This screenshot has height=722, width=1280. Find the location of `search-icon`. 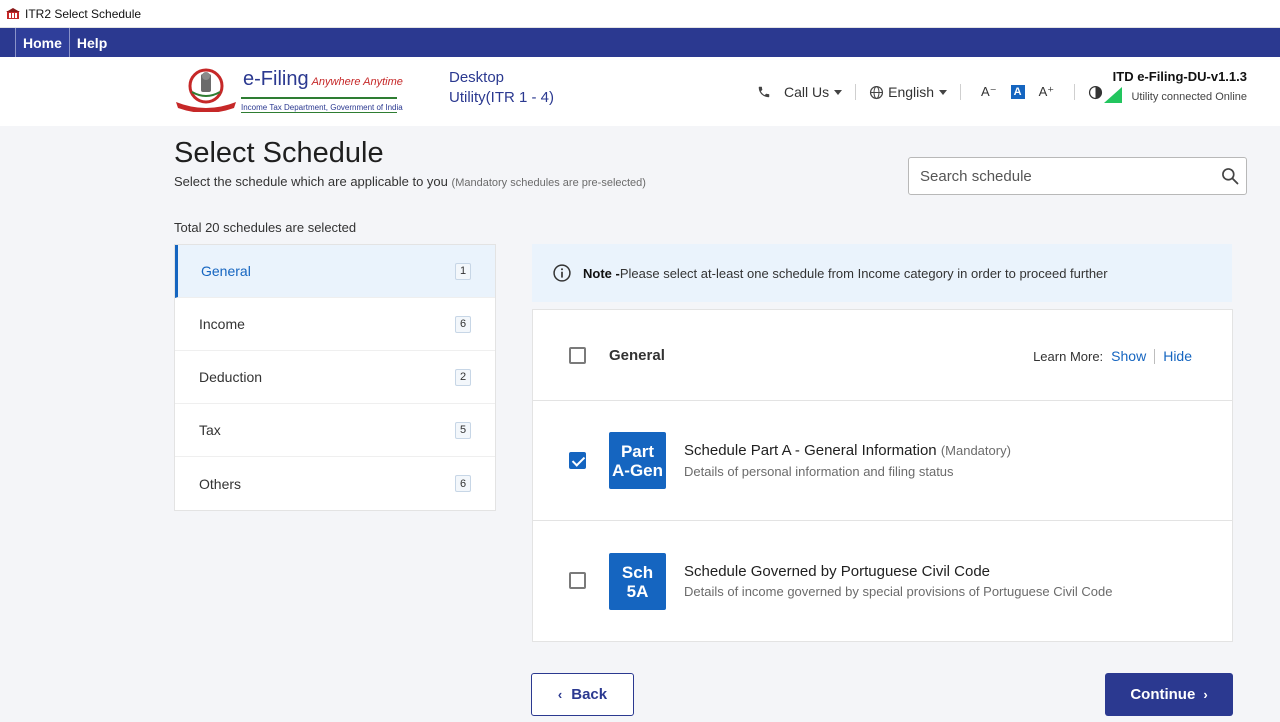

search-icon is located at coordinates (1230, 176).